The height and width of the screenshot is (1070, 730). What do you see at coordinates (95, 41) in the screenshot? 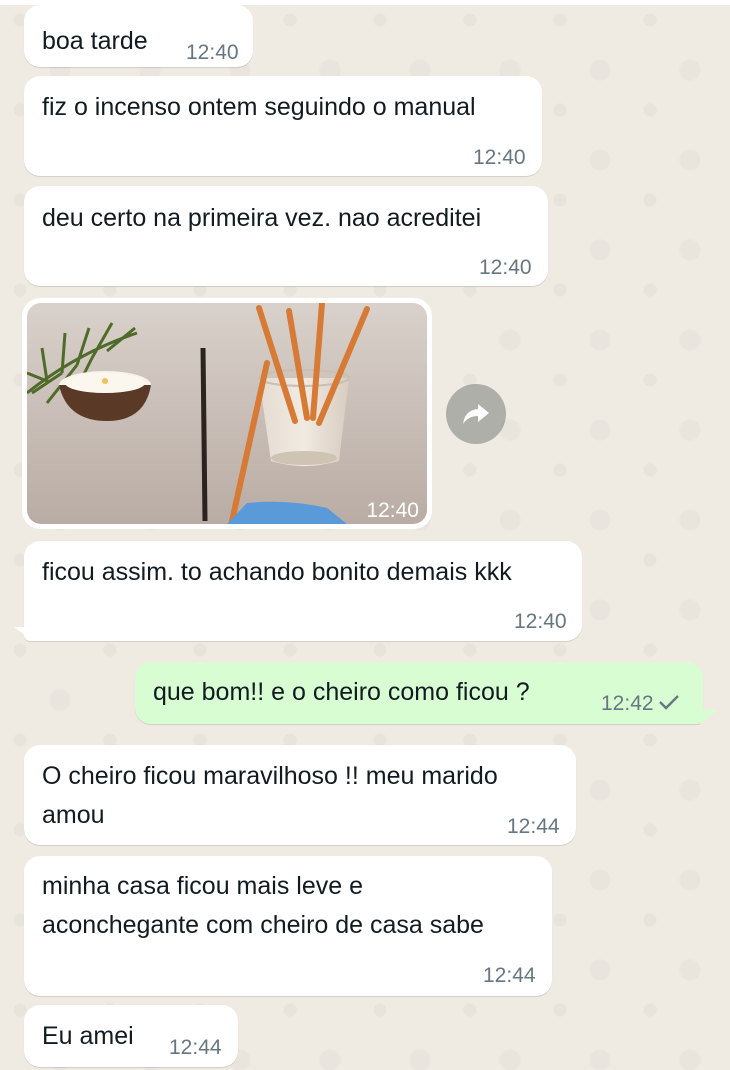
I see `message-text: boa tarde` at bounding box center [95, 41].